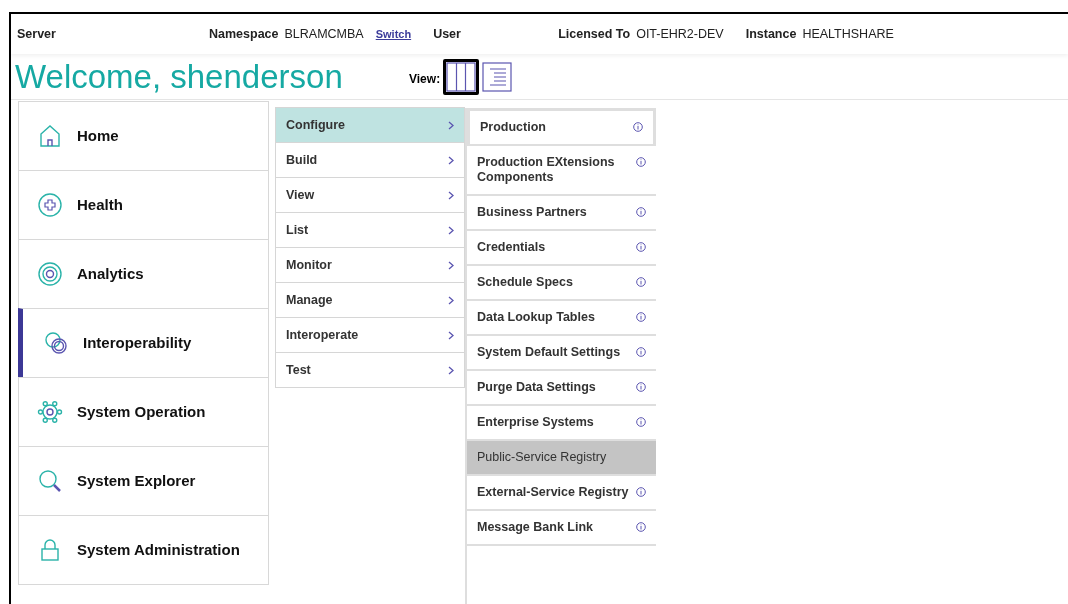 The height and width of the screenshot is (604, 1068). What do you see at coordinates (447, 34) in the screenshot?
I see `field-label: User` at bounding box center [447, 34].